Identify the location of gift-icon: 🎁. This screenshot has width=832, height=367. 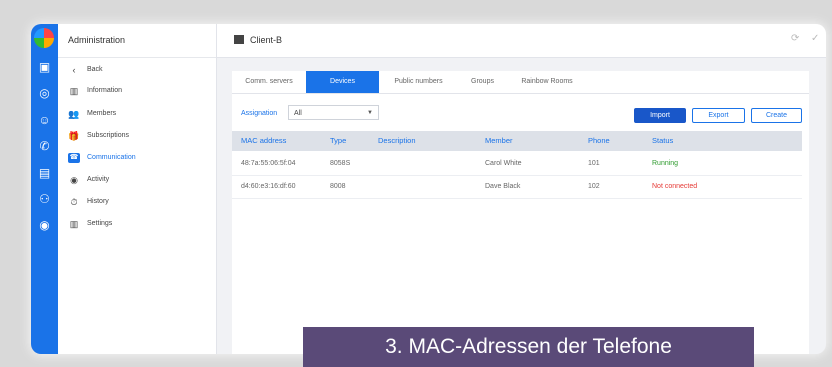
(74, 136).